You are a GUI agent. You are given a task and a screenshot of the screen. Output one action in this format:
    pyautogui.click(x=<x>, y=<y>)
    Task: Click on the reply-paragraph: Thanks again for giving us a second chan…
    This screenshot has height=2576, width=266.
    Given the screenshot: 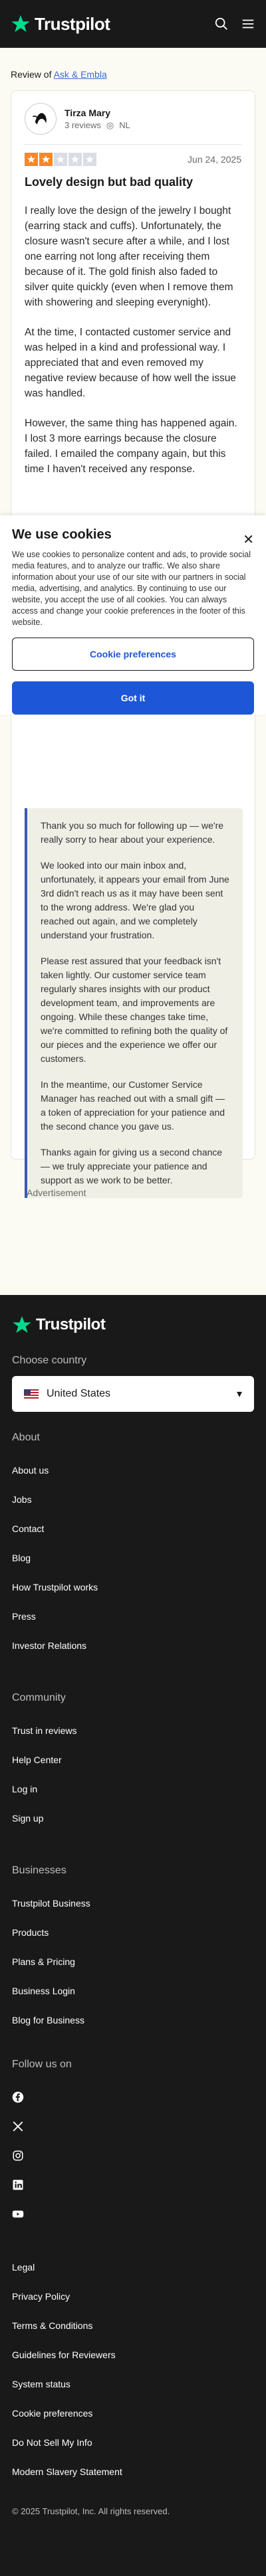 What is the action you would take?
    pyautogui.click(x=132, y=1166)
    